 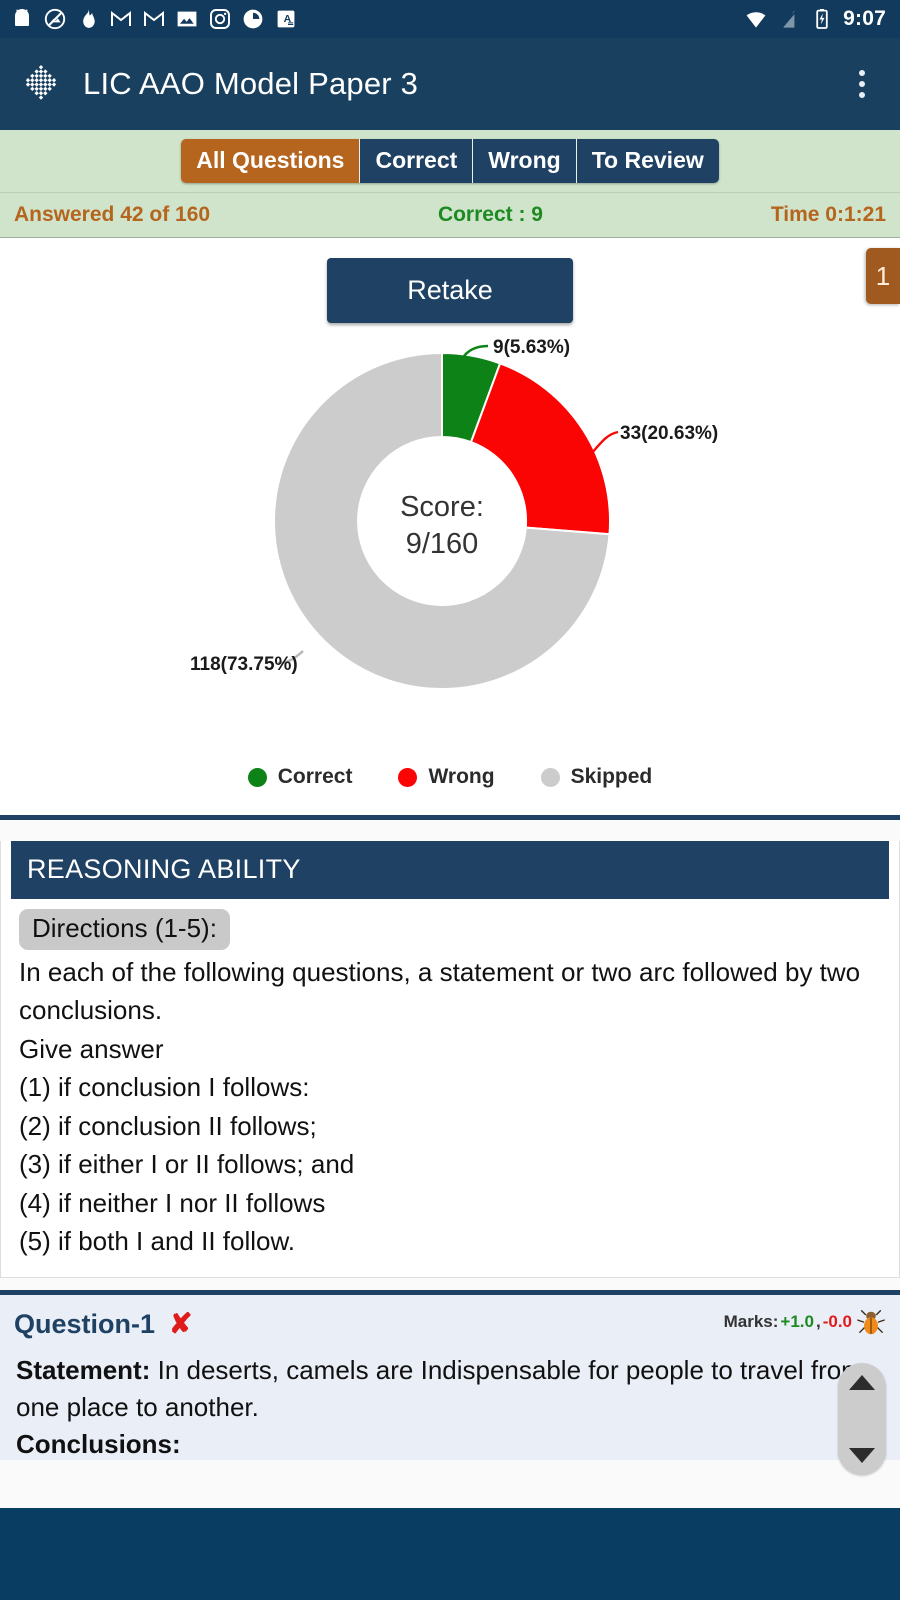 What do you see at coordinates (605, 442) in the screenshot?
I see `leader-line-wrong` at bounding box center [605, 442].